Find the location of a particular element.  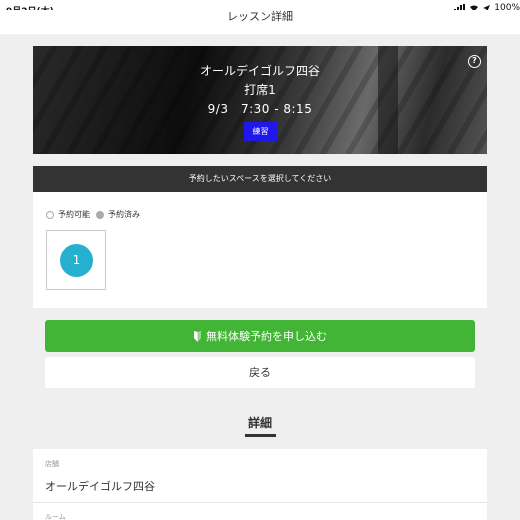

question-circle-icon: ? is located at coordinates (474, 61).